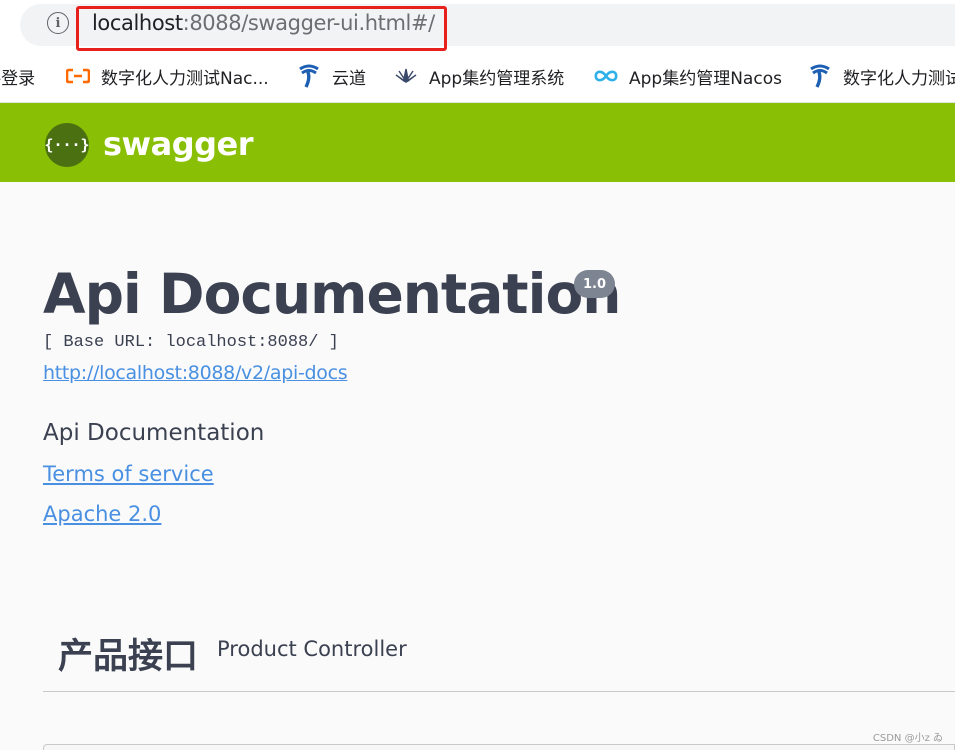  I want to click on bookmark-app-nacos: App集约管理Nacos, so click(688, 76).